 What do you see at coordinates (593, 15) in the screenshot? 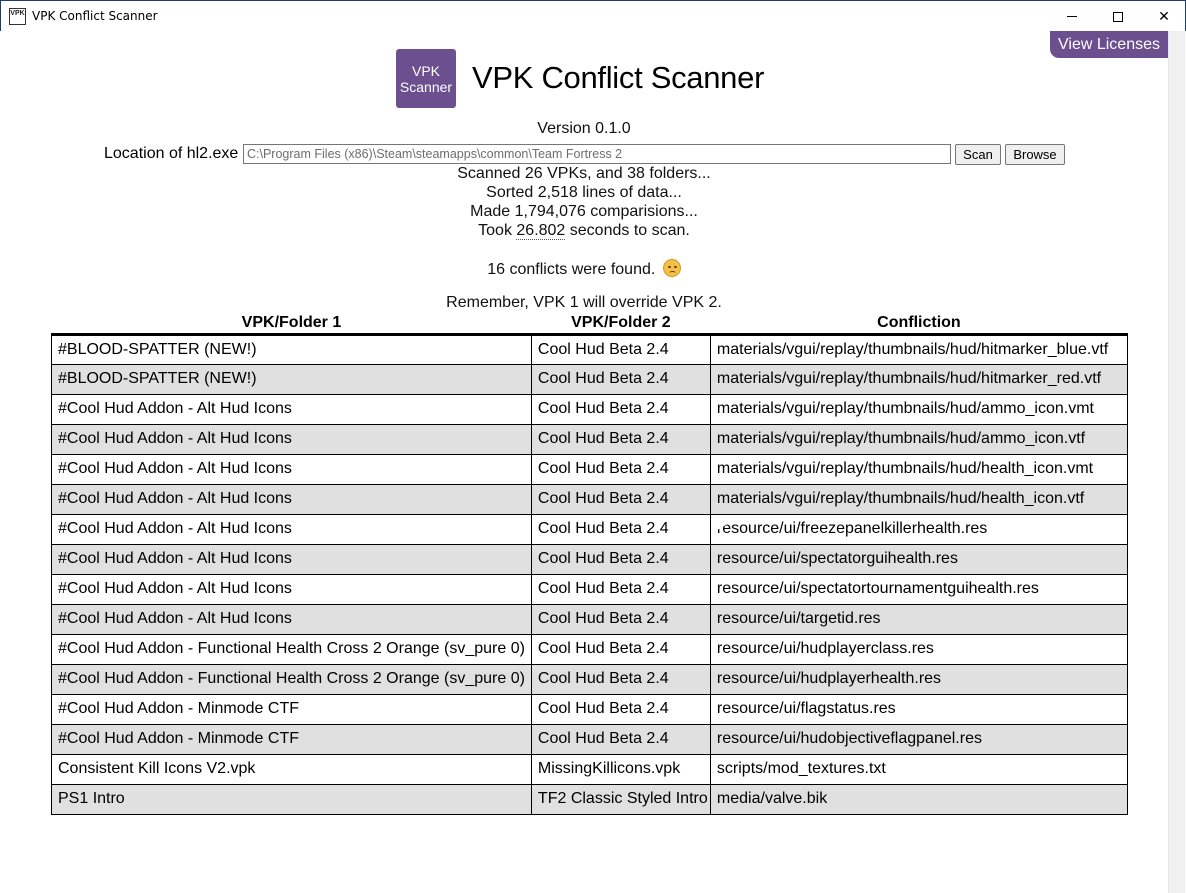
I see `title-bar: VPK VPK Conflict Scanner ✕` at bounding box center [593, 15].